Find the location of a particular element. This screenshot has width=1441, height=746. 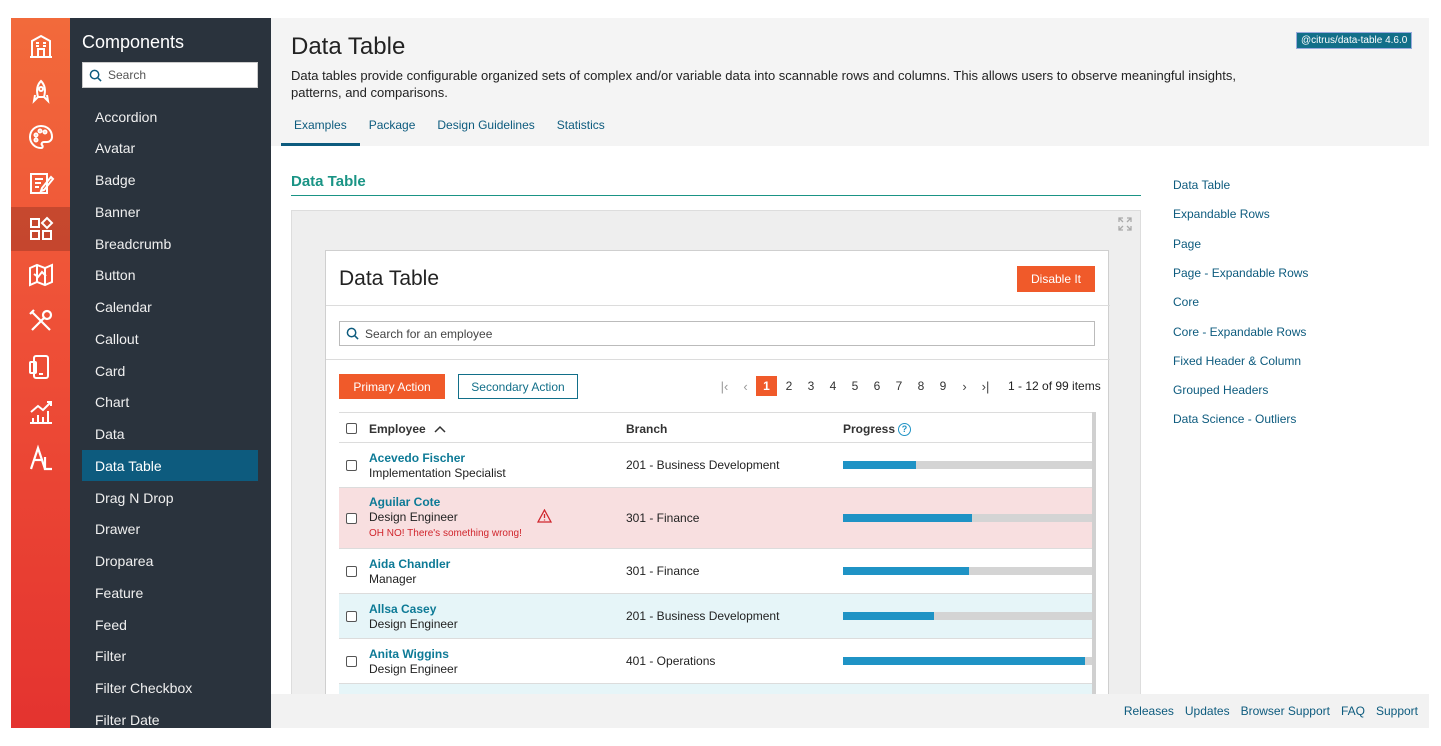

employee-title: Manager is located at coordinates (393, 579).